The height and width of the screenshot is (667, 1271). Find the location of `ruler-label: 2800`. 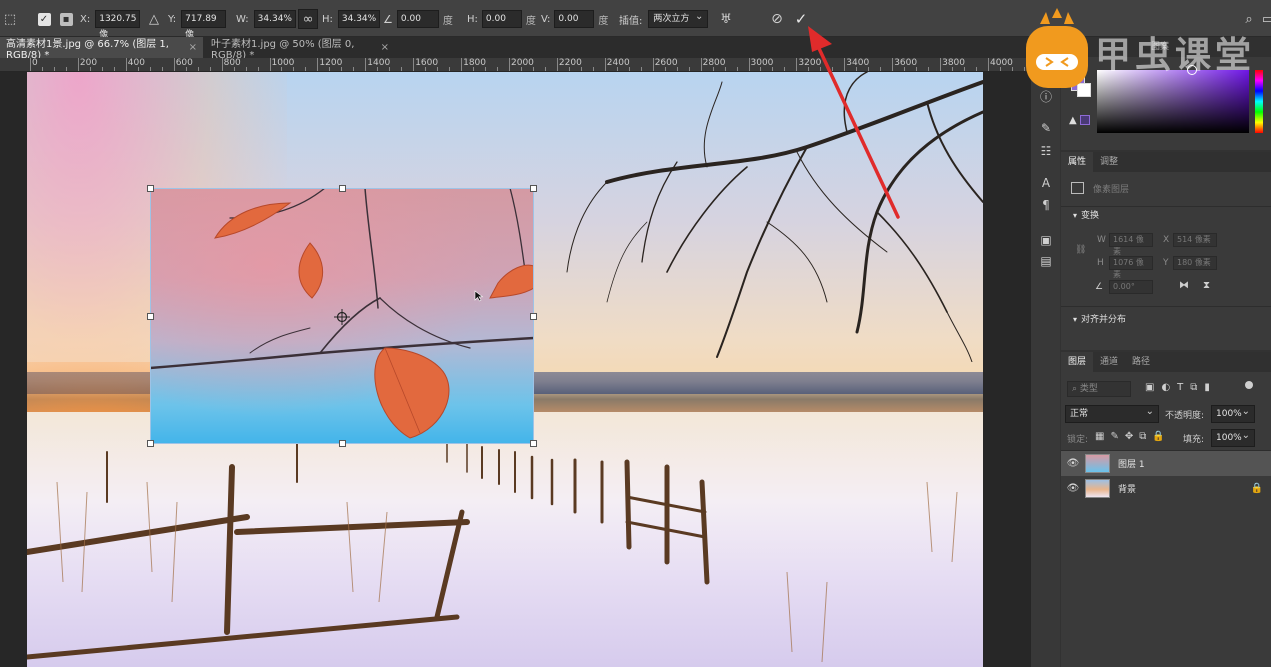

ruler-label: 2800 is located at coordinates (714, 63).